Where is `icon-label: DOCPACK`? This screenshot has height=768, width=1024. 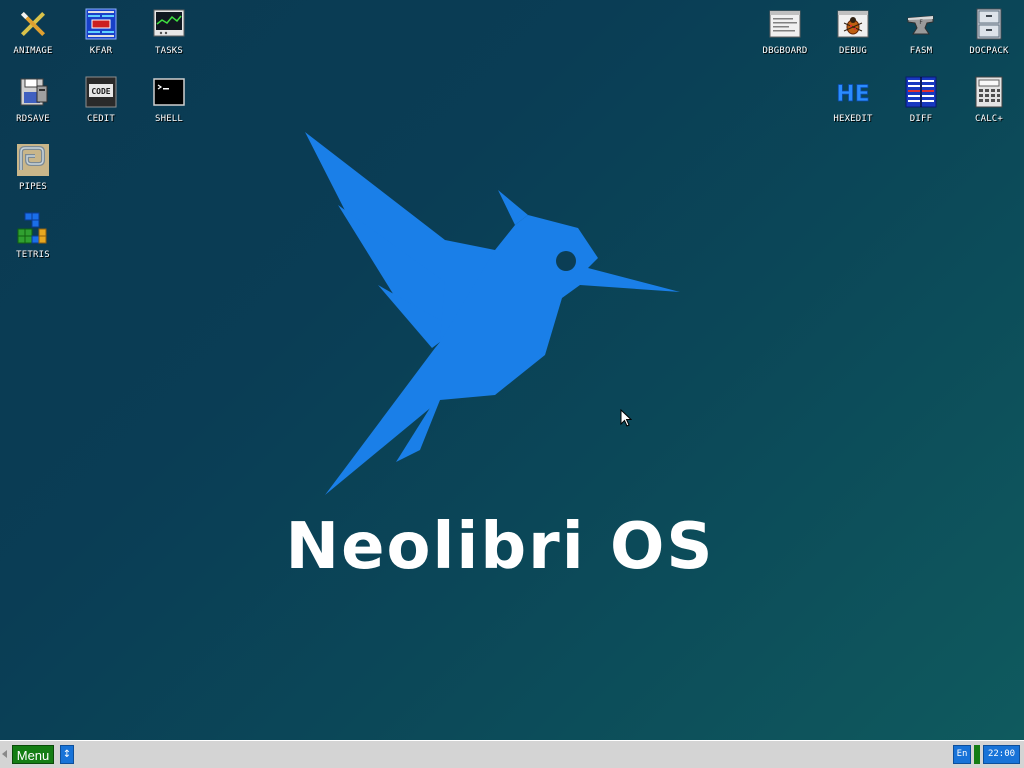
icon-label: DOCPACK is located at coordinates (989, 51).